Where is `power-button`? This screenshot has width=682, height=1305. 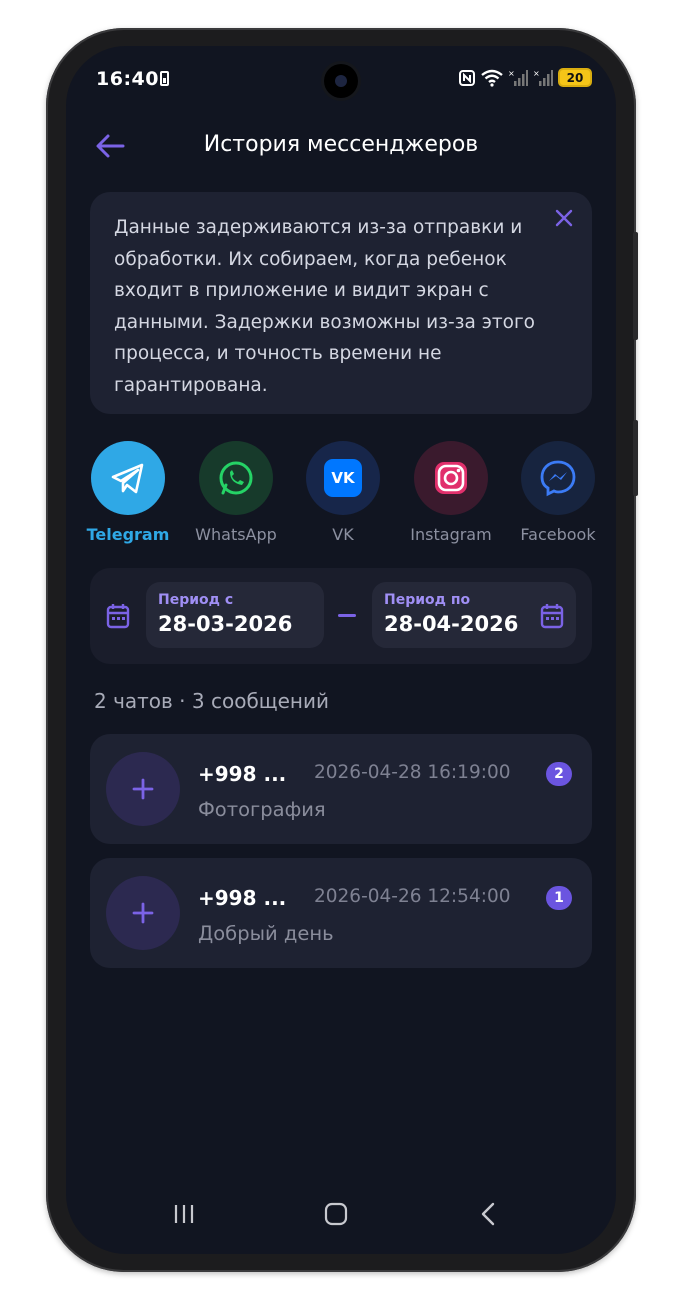
power-button is located at coordinates (635, 458).